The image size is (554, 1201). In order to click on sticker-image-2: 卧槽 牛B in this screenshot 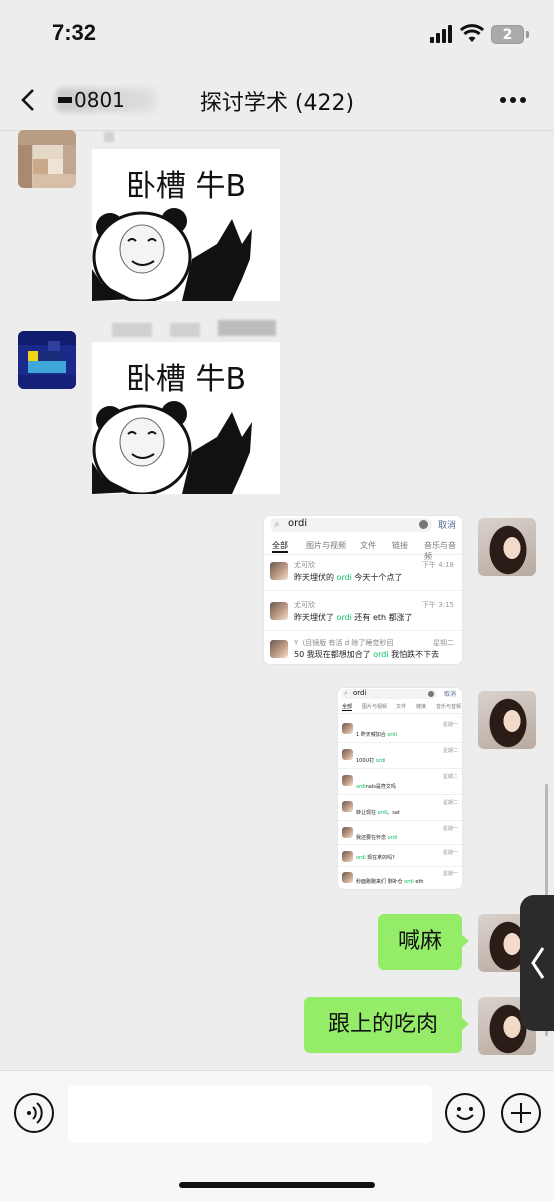, I will do `click(186, 418)`.